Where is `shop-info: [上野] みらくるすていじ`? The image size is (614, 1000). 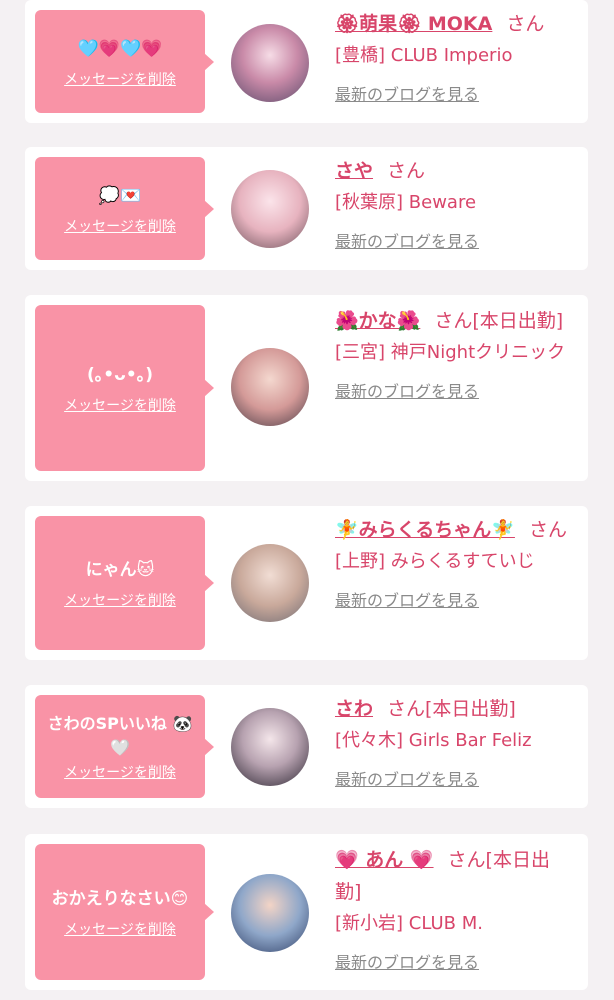
shop-info: [上野] みらくるすていじ is located at coordinates (435, 561).